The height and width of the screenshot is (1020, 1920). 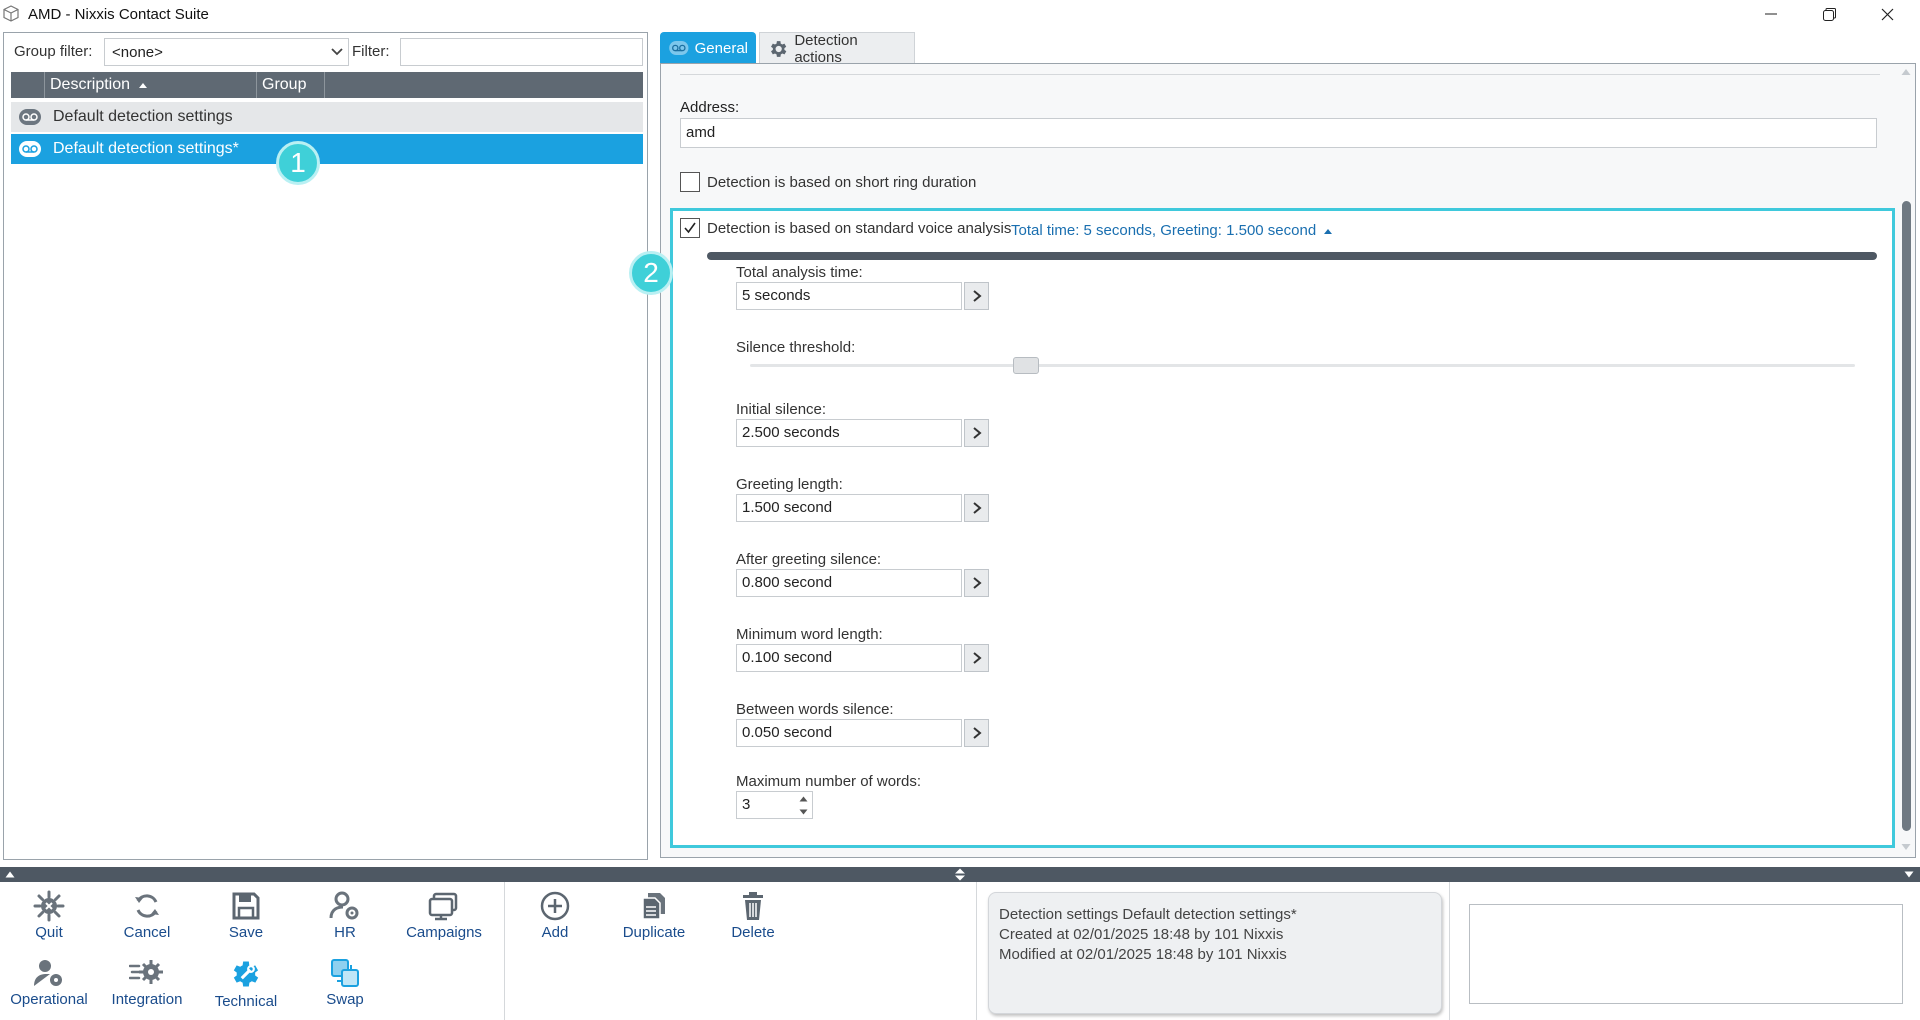 What do you see at coordinates (654, 913) in the screenshot?
I see `duplicate-button: Duplicate` at bounding box center [654, 913].